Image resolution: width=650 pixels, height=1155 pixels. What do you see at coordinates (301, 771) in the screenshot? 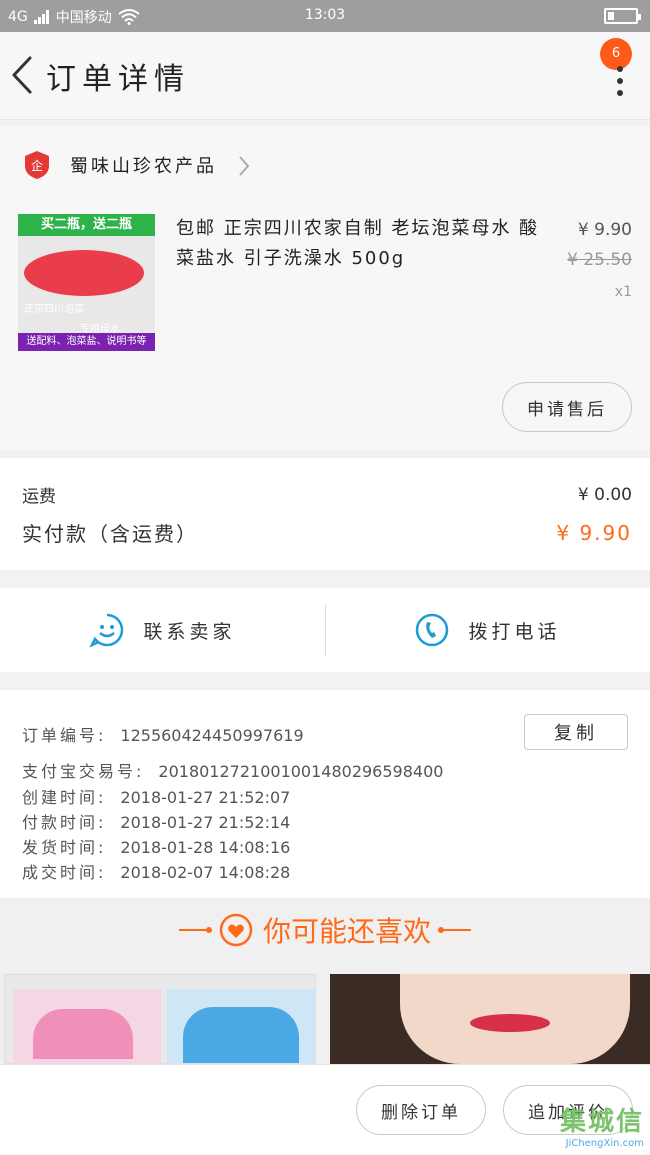
I see `alipay-number: 2018012721001001480296598400` at bounding box center [301, 771].